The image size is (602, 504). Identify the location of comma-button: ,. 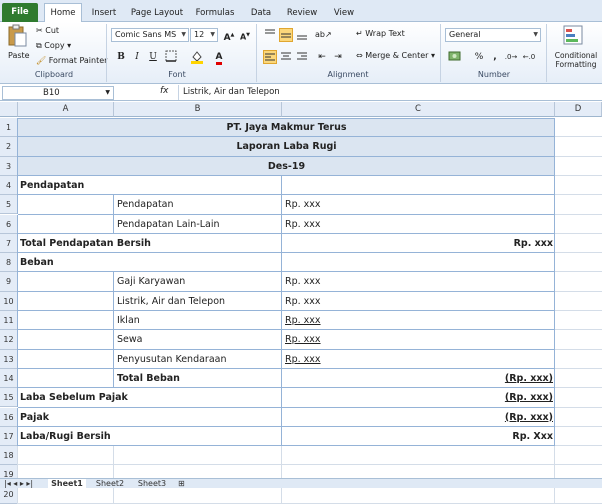
(495, 57).